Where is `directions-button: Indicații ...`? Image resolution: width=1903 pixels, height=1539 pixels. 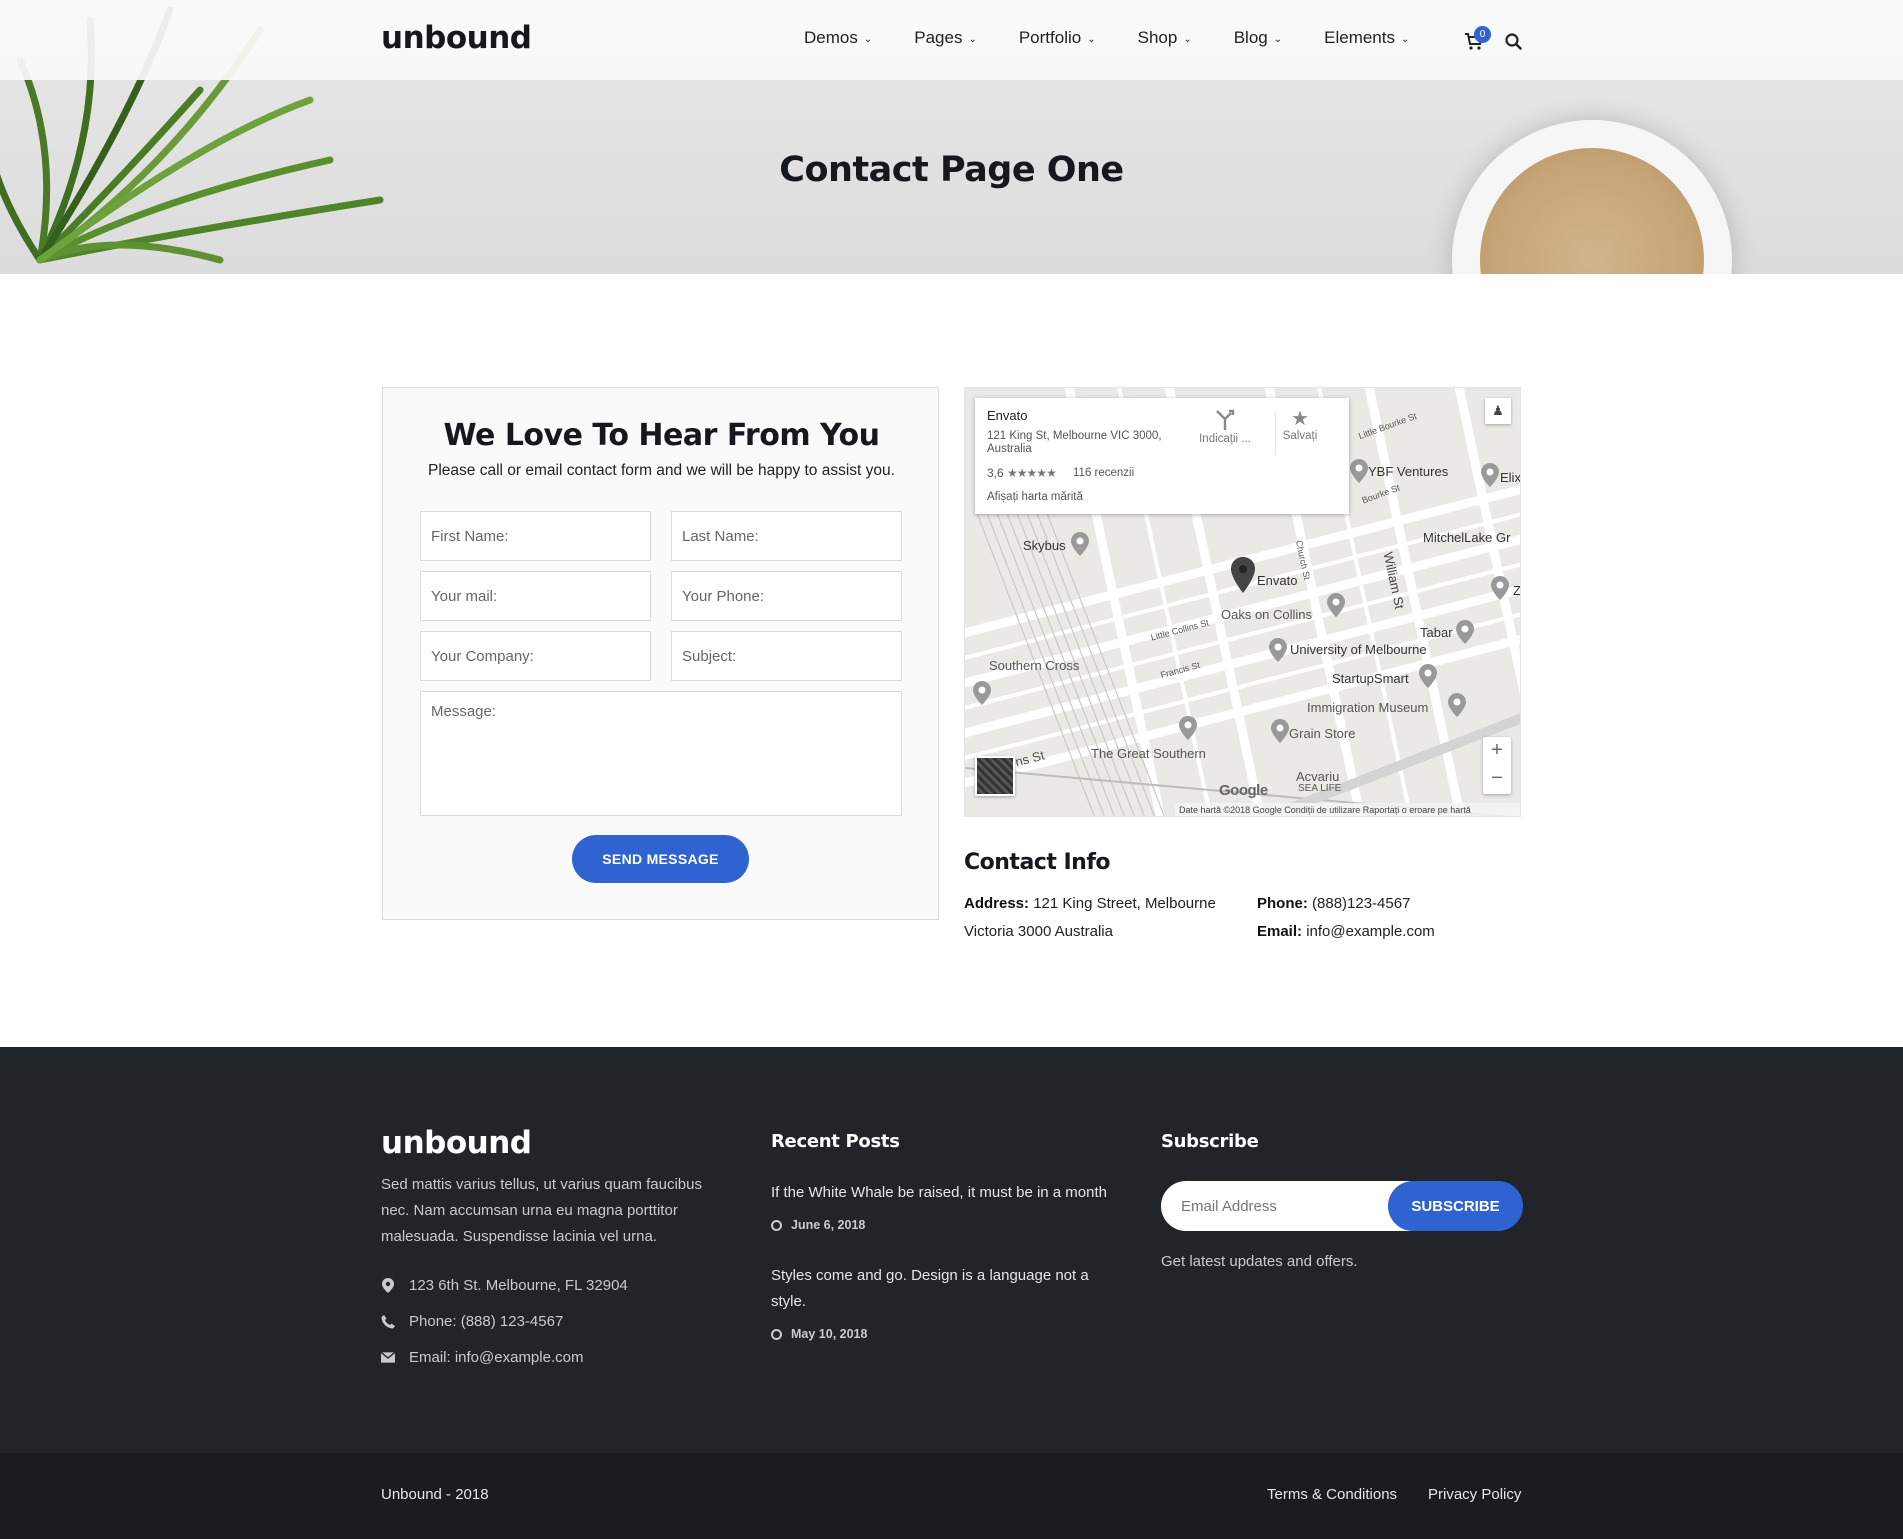
directions-button: Indicații ... is located at coordinates (1225, 426).